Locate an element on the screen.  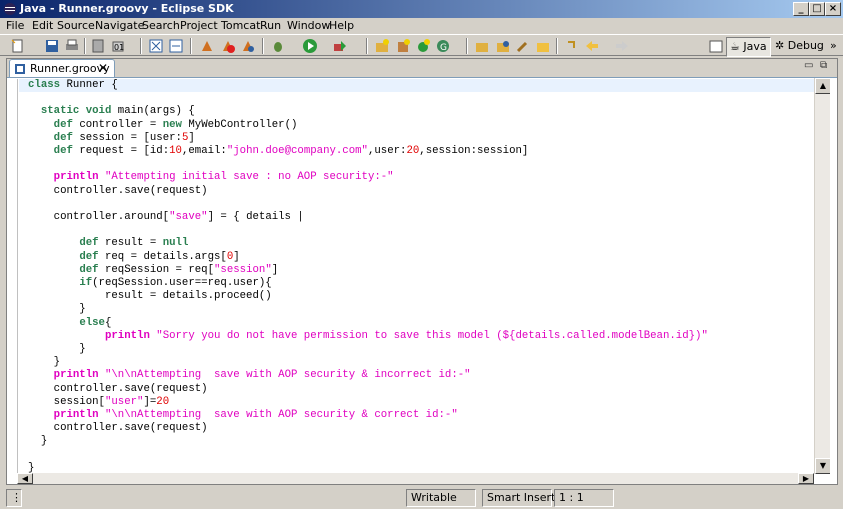
menu-run: Run is located at coordinates (270, 25).